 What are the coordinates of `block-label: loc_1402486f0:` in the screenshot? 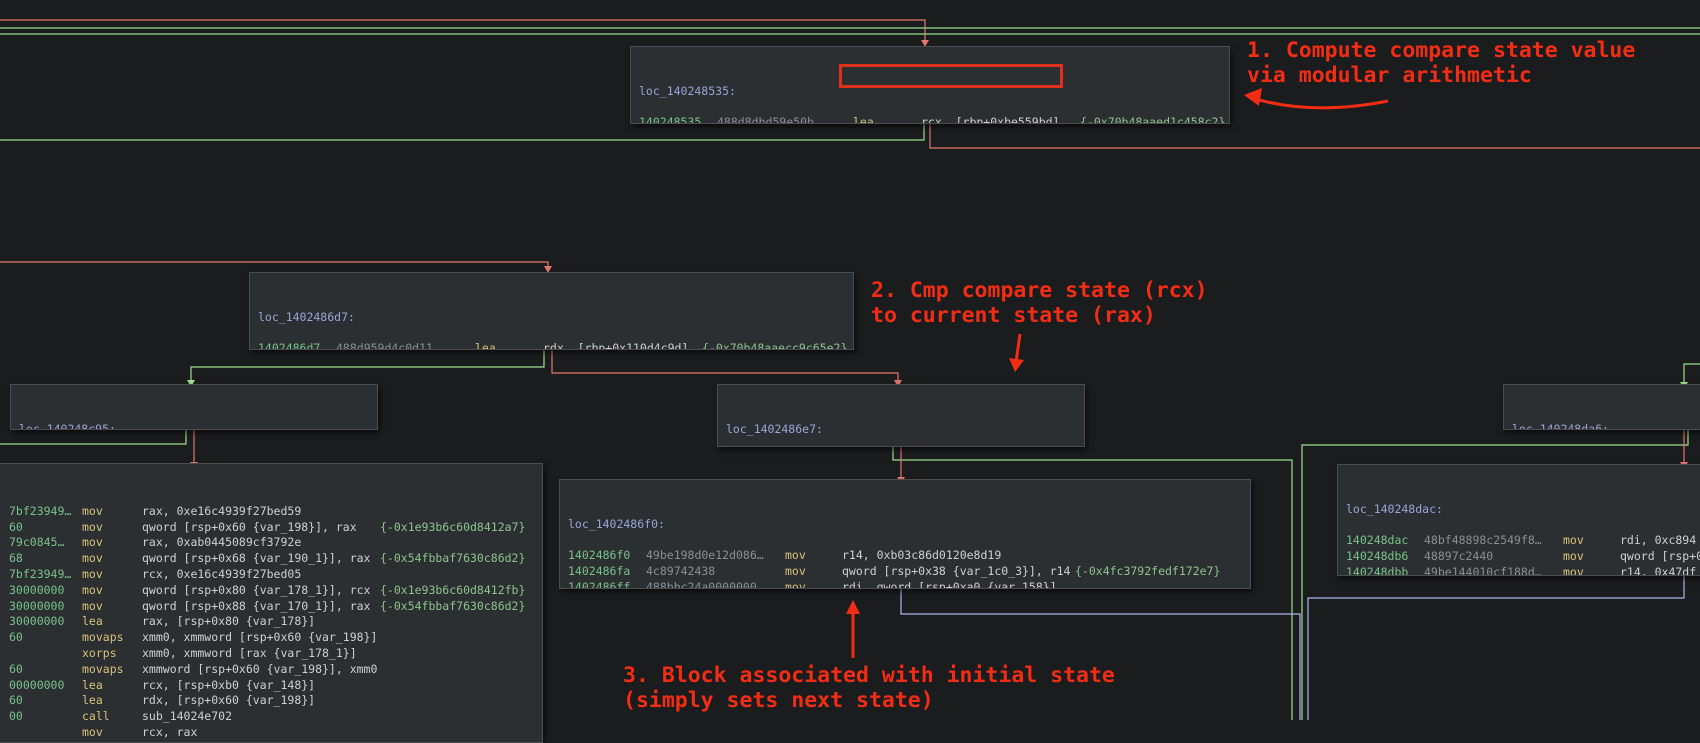 It's located at (905, 525).